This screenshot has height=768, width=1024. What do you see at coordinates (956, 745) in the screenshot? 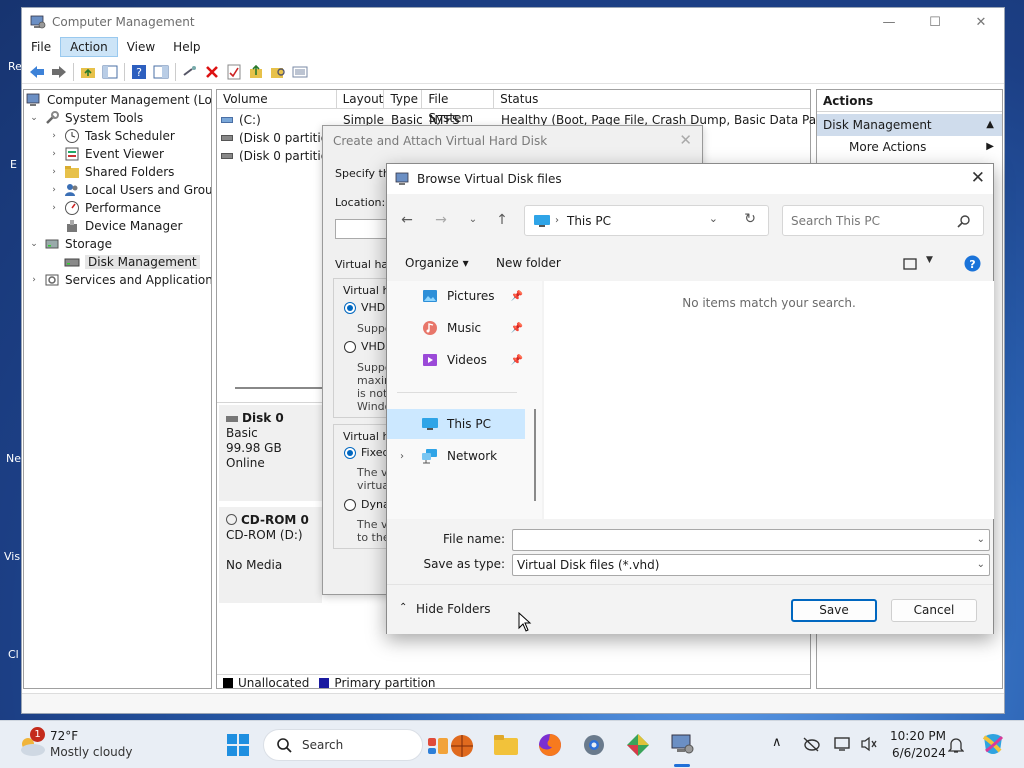
I see `bell-icon` at bounding box center [956, 745].